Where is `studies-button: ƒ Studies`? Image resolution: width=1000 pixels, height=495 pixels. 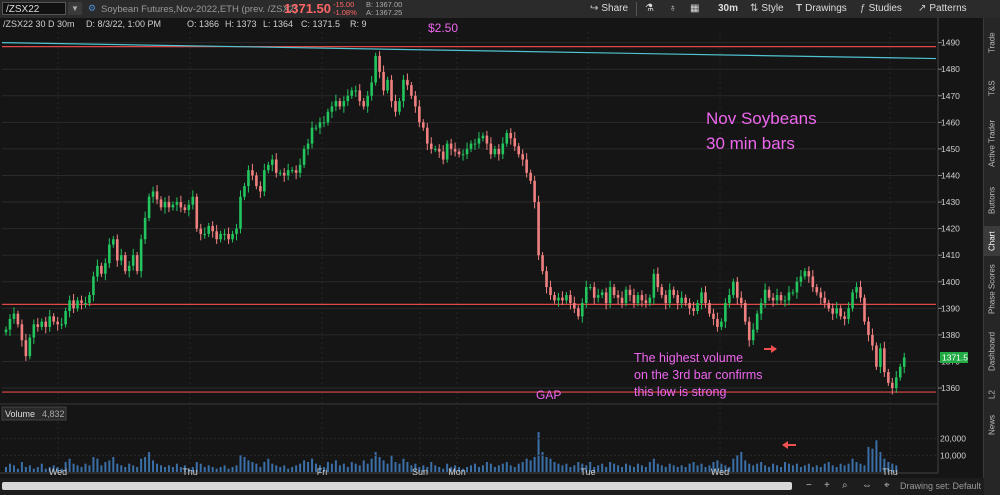
studies-button: ƒ Studies is located at coordinates (881, 8).